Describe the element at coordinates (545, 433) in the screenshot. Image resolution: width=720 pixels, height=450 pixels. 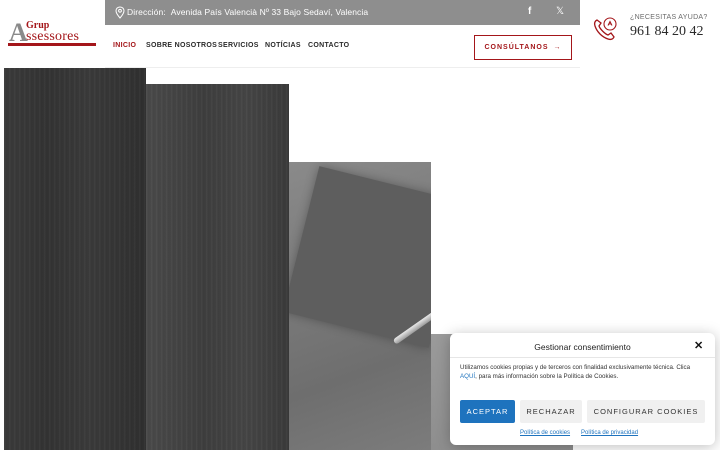
I see `cookie-policy-link: Política de cookies` at that location.